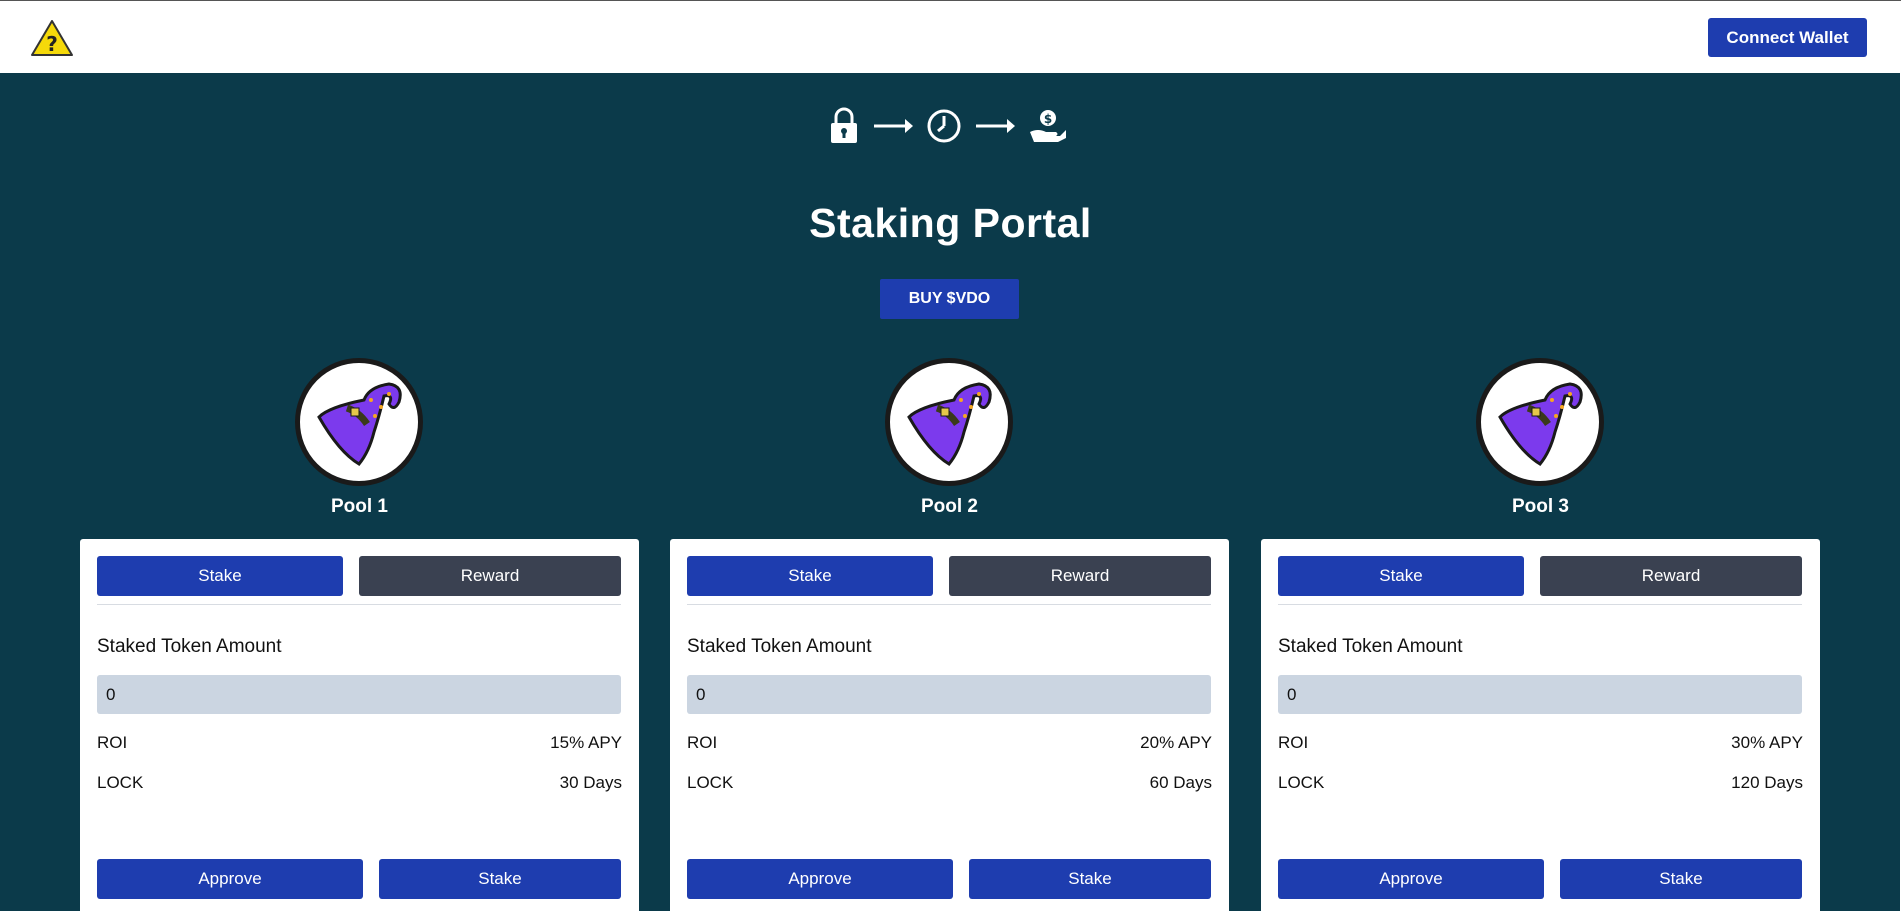 This screenshot has width=1901, height=911. What do you see at coordinates (950, 223) in the screenshot?
I see `page-title: Staking Portal` at bounding box center [950, 223].